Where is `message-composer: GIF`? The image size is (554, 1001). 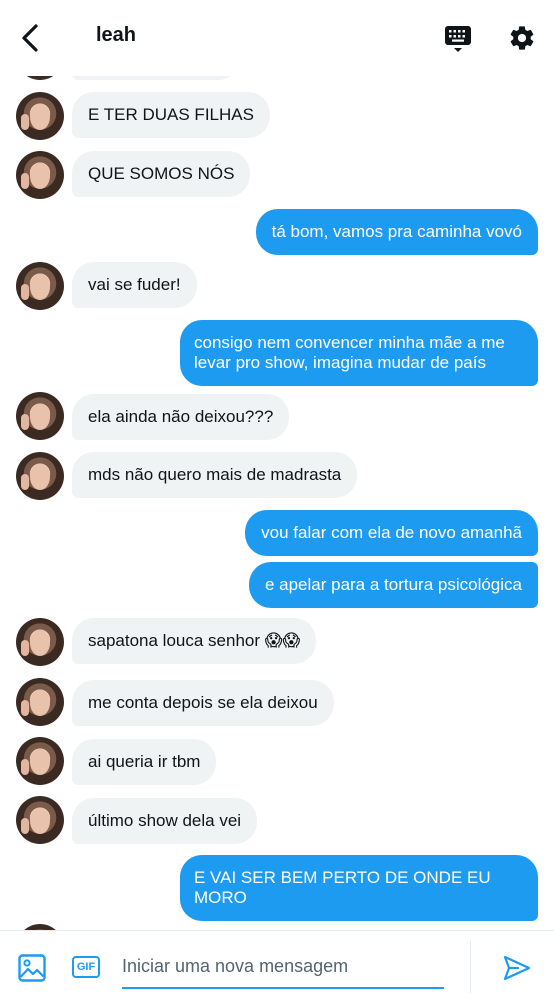 message-composer: GIF is located at coordinates (277, 965).